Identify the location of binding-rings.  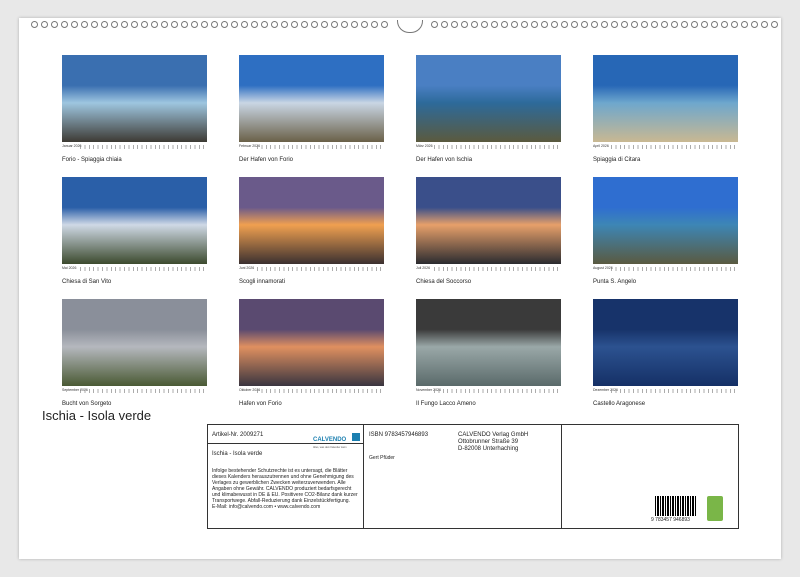
(404, 26).